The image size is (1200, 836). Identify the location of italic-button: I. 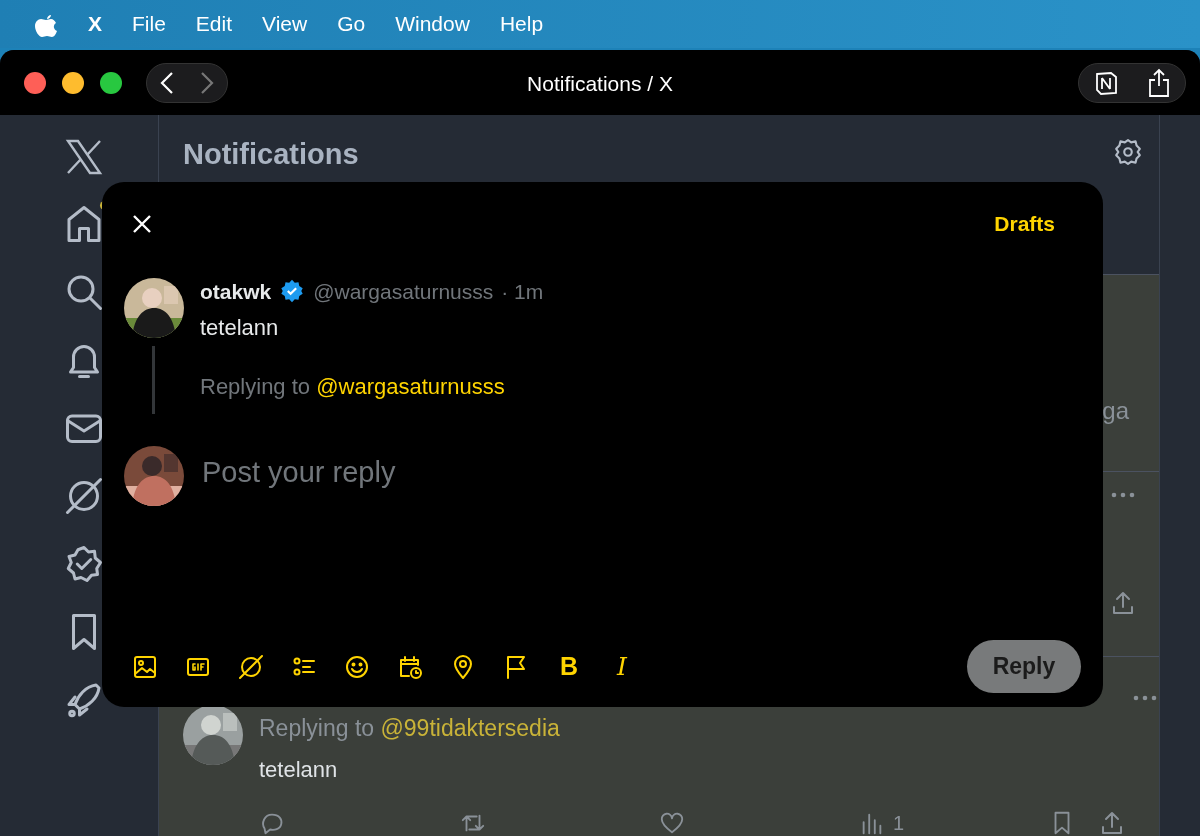
(622, 666).